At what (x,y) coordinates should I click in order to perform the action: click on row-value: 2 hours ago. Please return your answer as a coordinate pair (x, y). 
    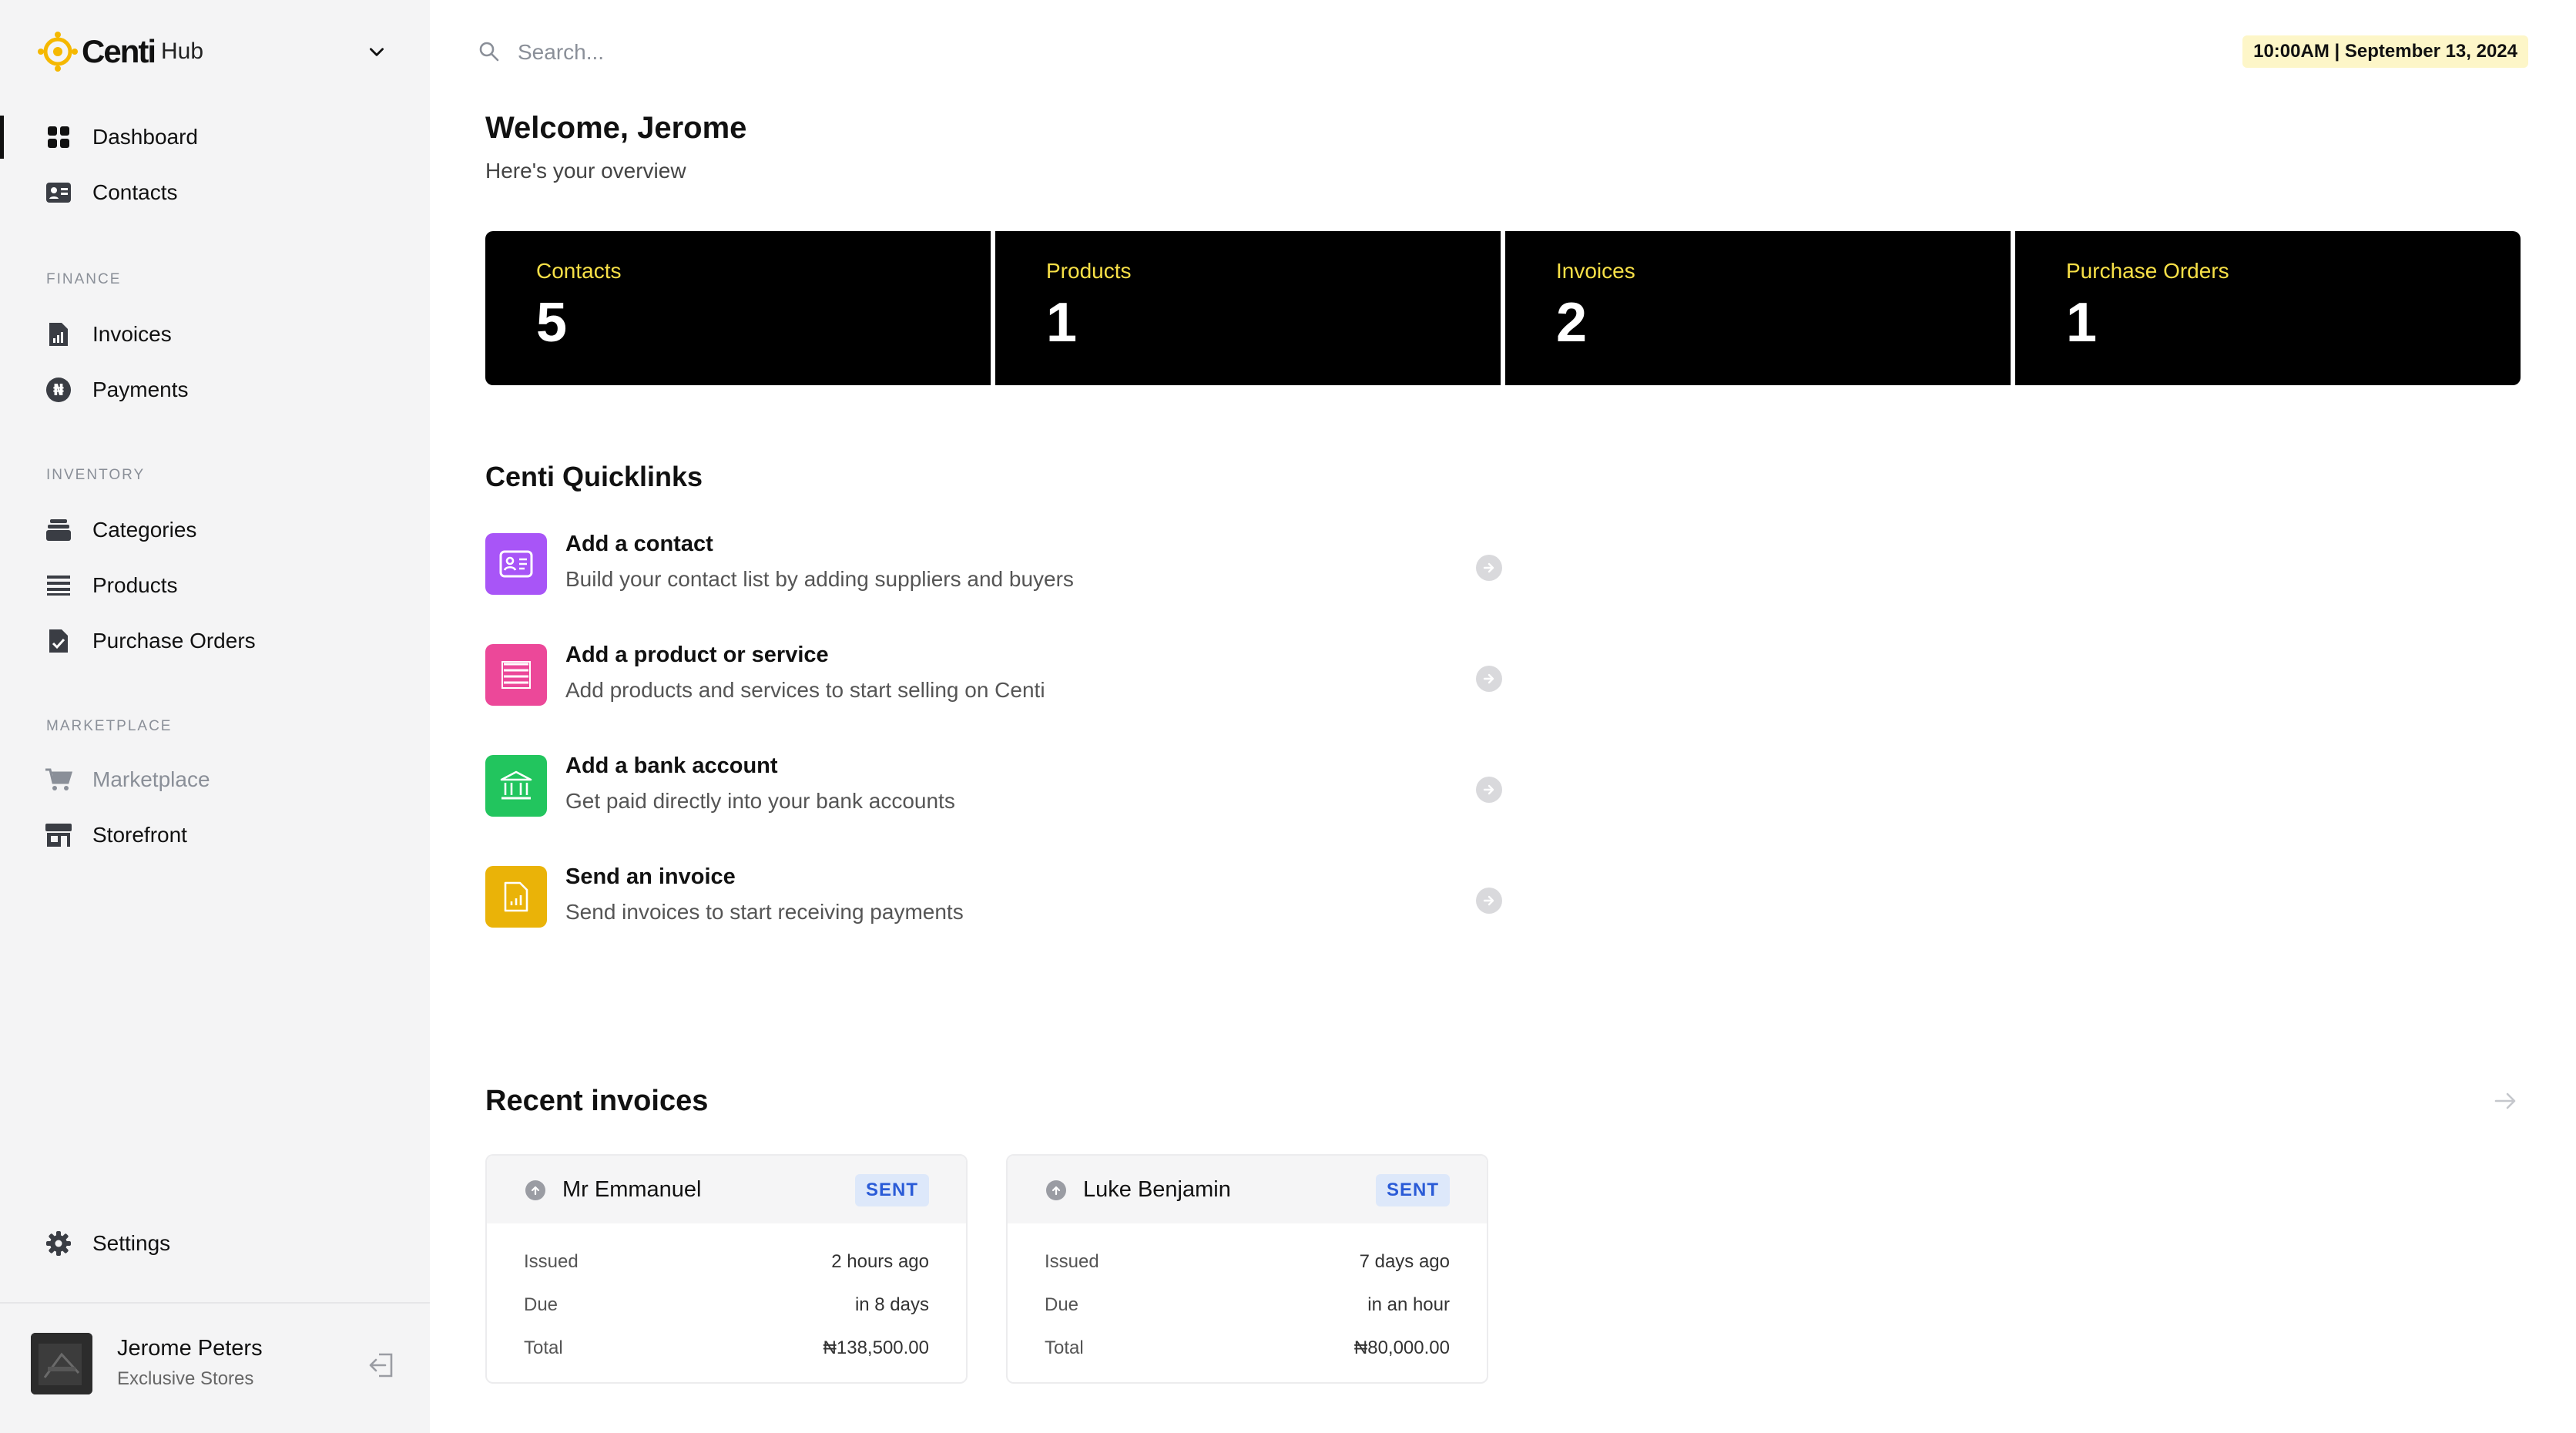
    Looking at the image, I should click on (880, 1261).